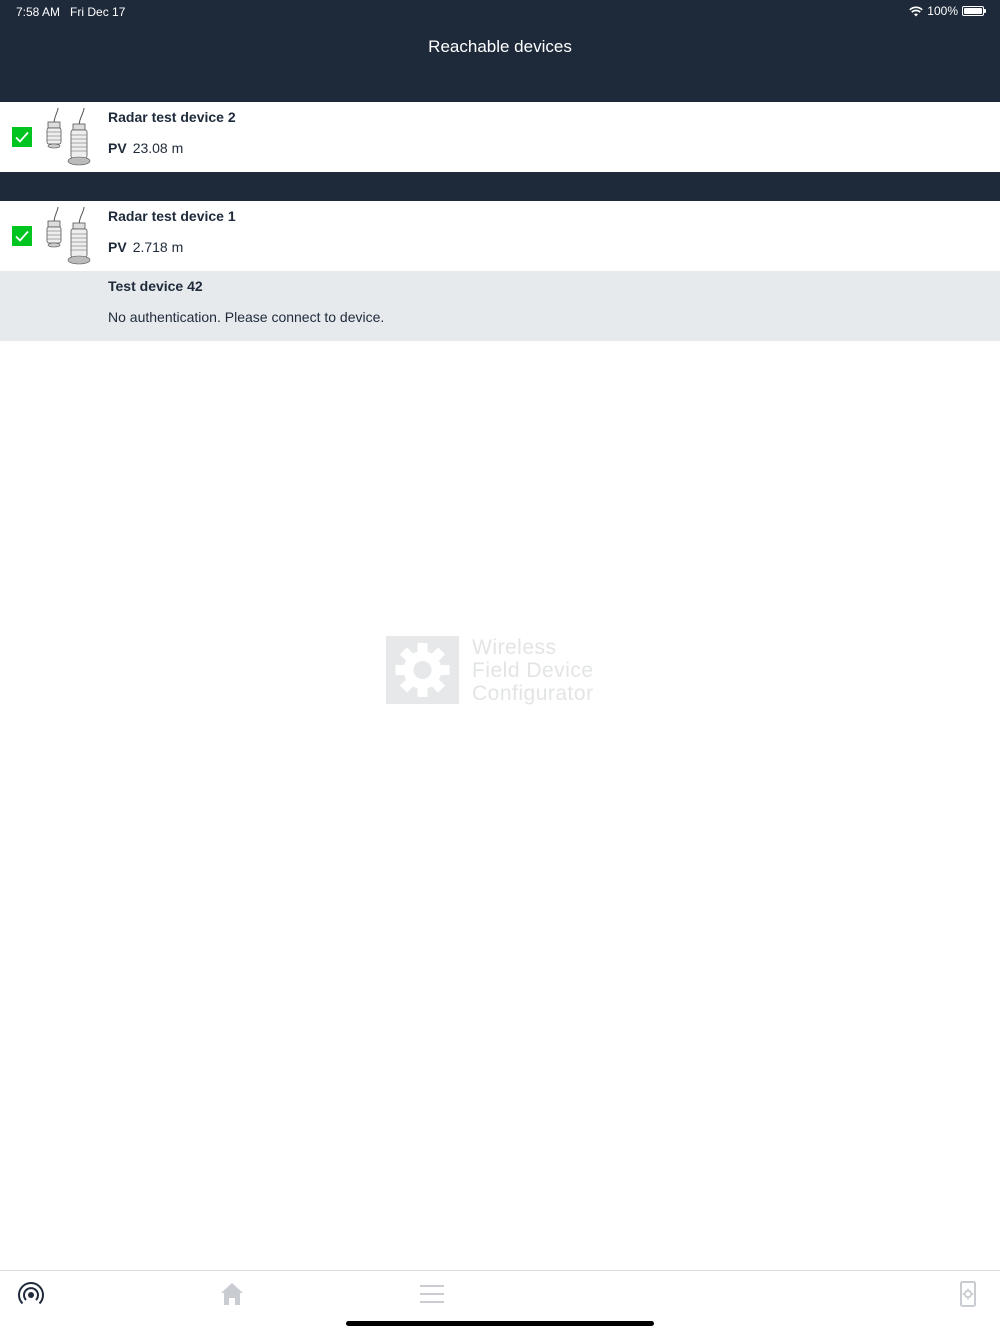 The width and height of the screenshot is (1000, 1334). I want to click on wifi-icon, so click(916, 11).